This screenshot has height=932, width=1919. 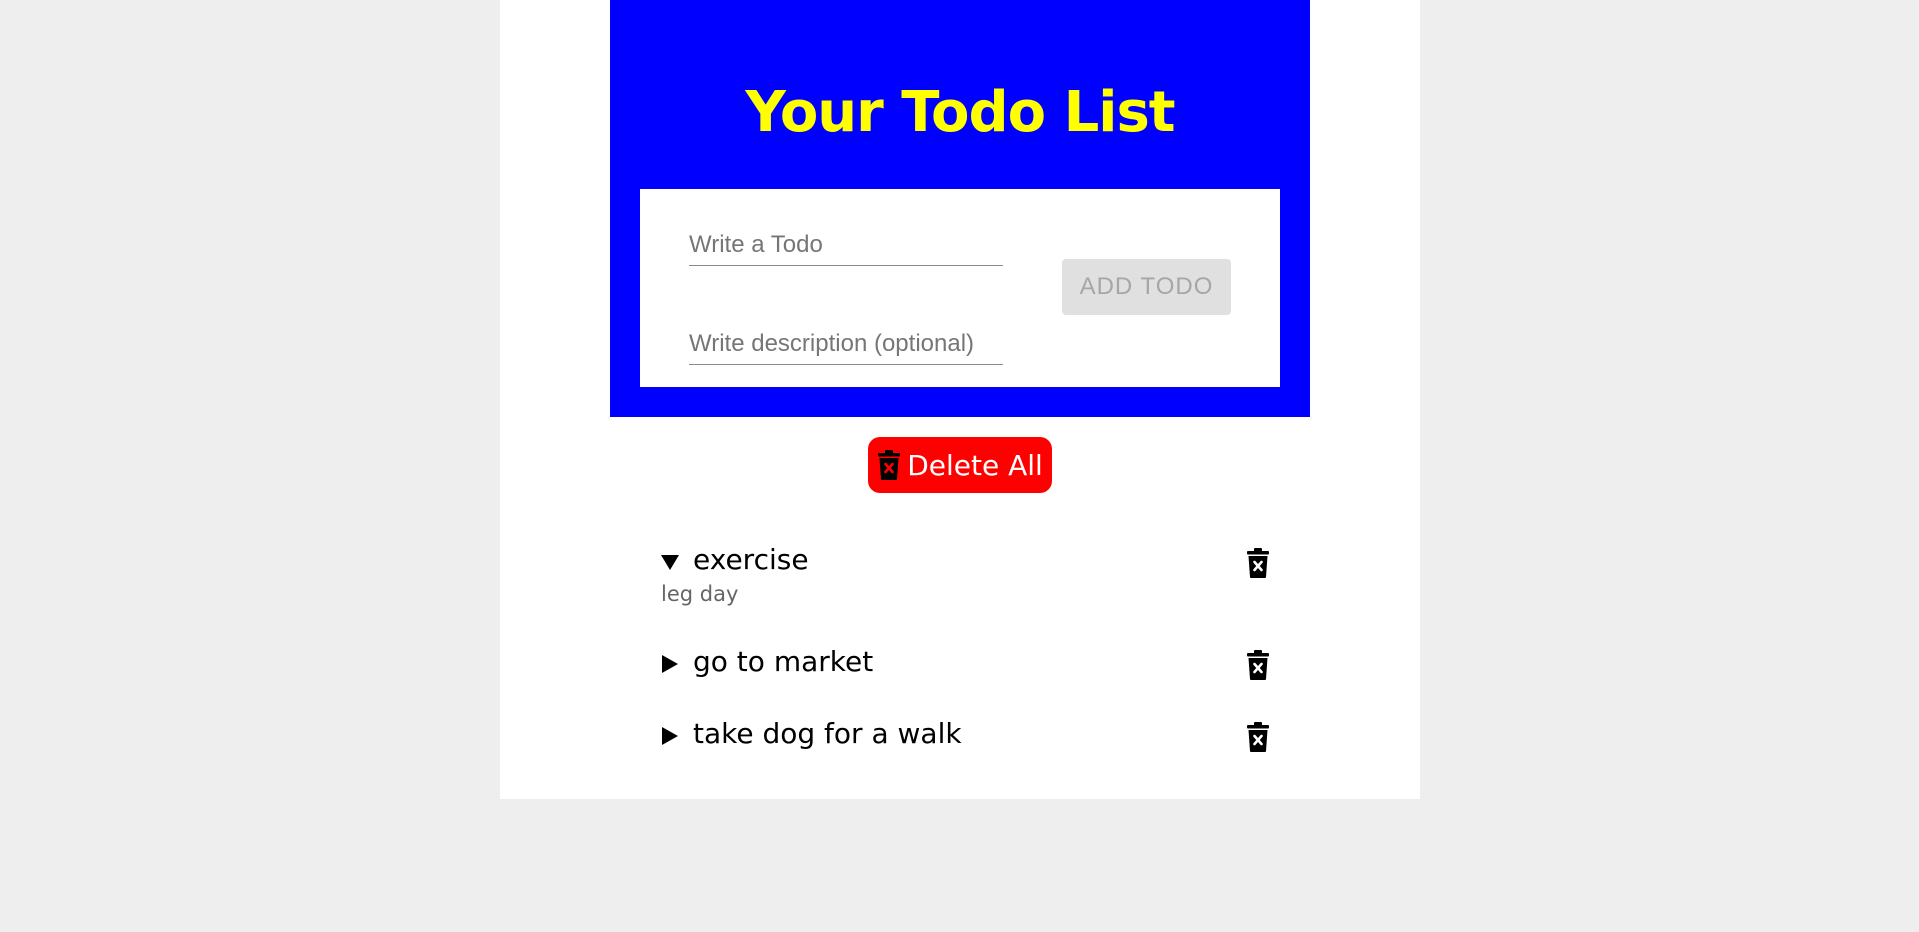 I want to click on todo-title: exercise, so click(x=751, y=560).